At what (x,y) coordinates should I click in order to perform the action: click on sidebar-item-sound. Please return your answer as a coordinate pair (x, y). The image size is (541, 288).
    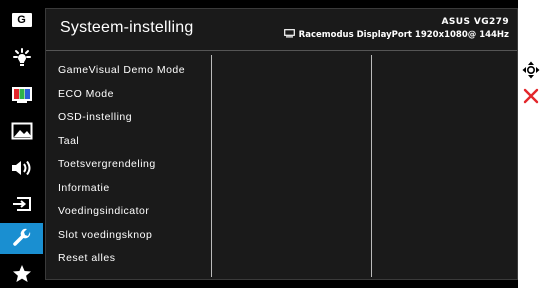
    Looking at the image, I should click on (21, 168).